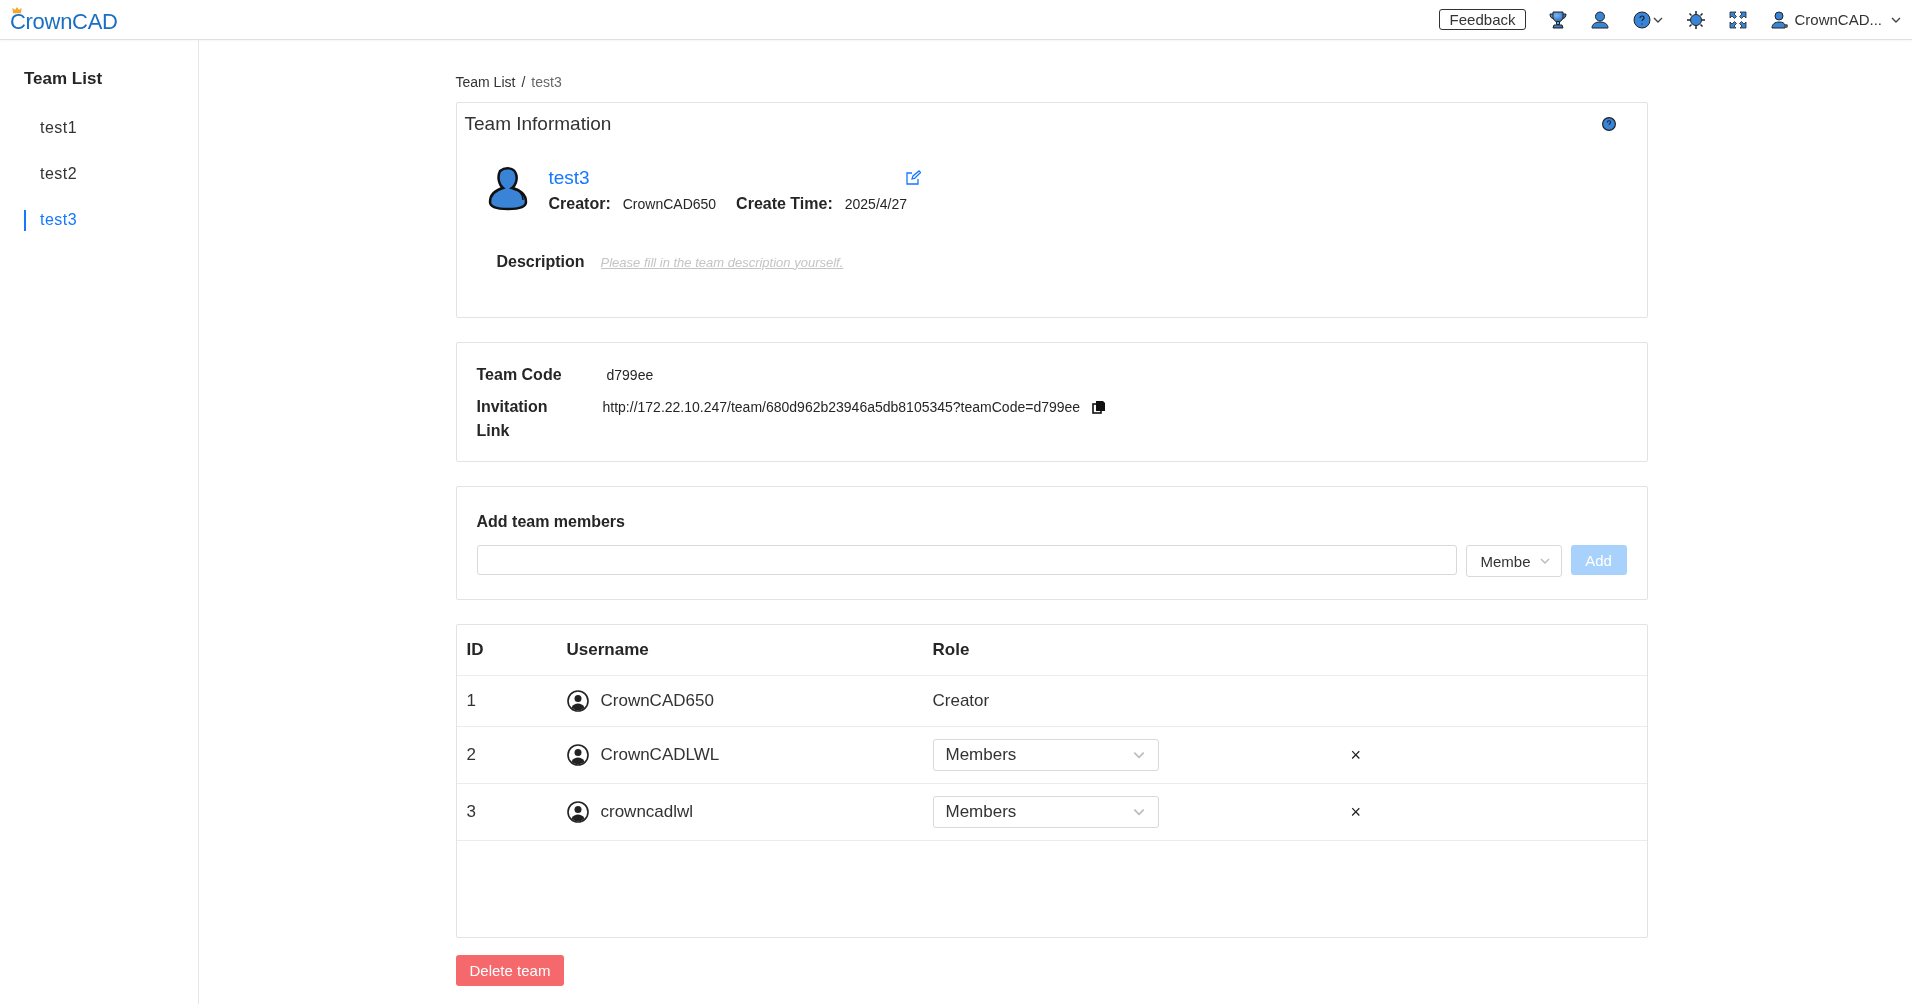 The image size is (1912, 1004). Describe the element at coordinates (551, 522) in the screenshot. I see `card-title: Add team members` at that location.